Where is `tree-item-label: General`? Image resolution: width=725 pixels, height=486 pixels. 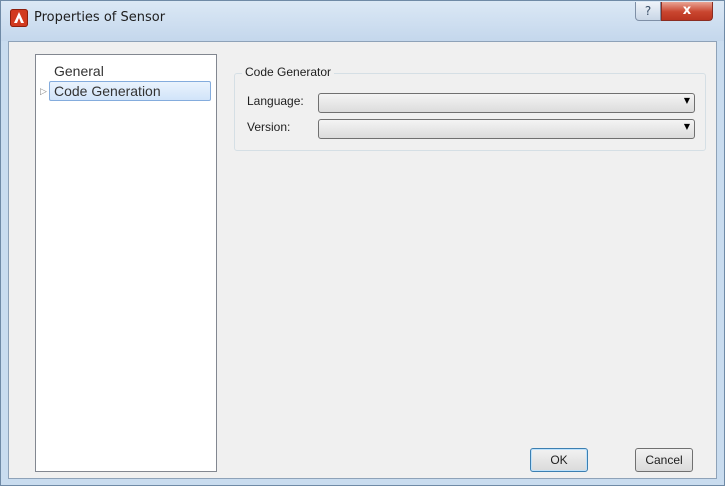
tree-item-label: General is located at coordinates (79, 71).